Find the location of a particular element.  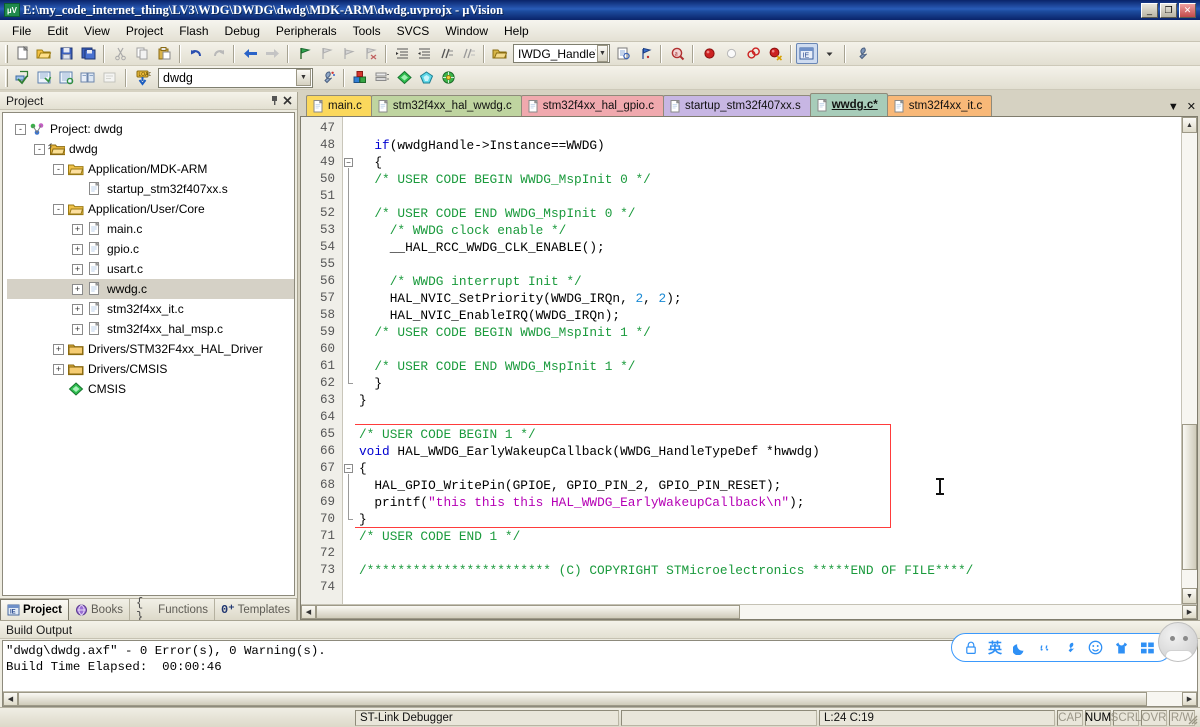

scroll-up-arrow: ▲ is located at coordinates (1189, 125).